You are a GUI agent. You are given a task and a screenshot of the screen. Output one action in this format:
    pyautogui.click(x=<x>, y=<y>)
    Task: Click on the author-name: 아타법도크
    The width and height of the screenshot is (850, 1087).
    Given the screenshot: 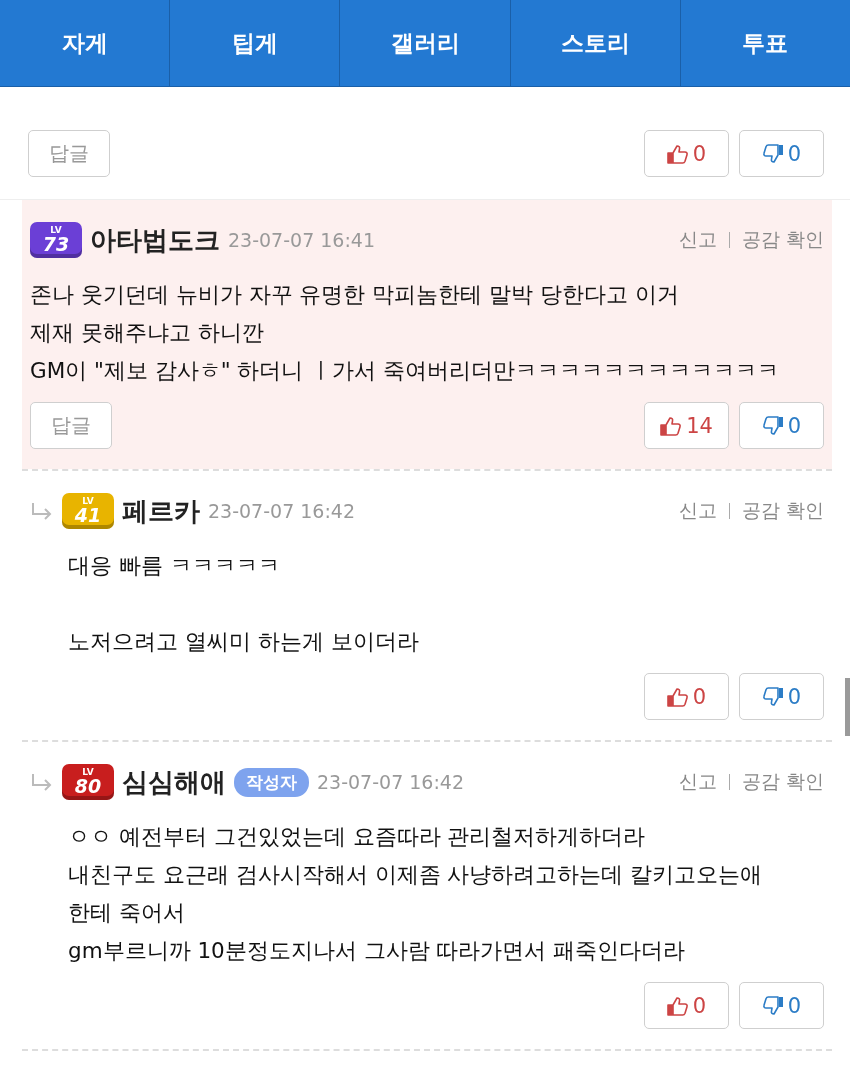 What is the action you would take?
    pyautogui.click(x=155, y=240)
    